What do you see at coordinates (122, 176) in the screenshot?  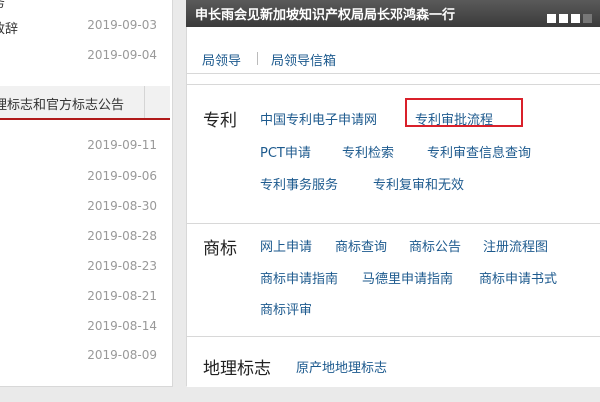 I see `list-item-date: 2019-09-06` at bounding box center [122, 176].